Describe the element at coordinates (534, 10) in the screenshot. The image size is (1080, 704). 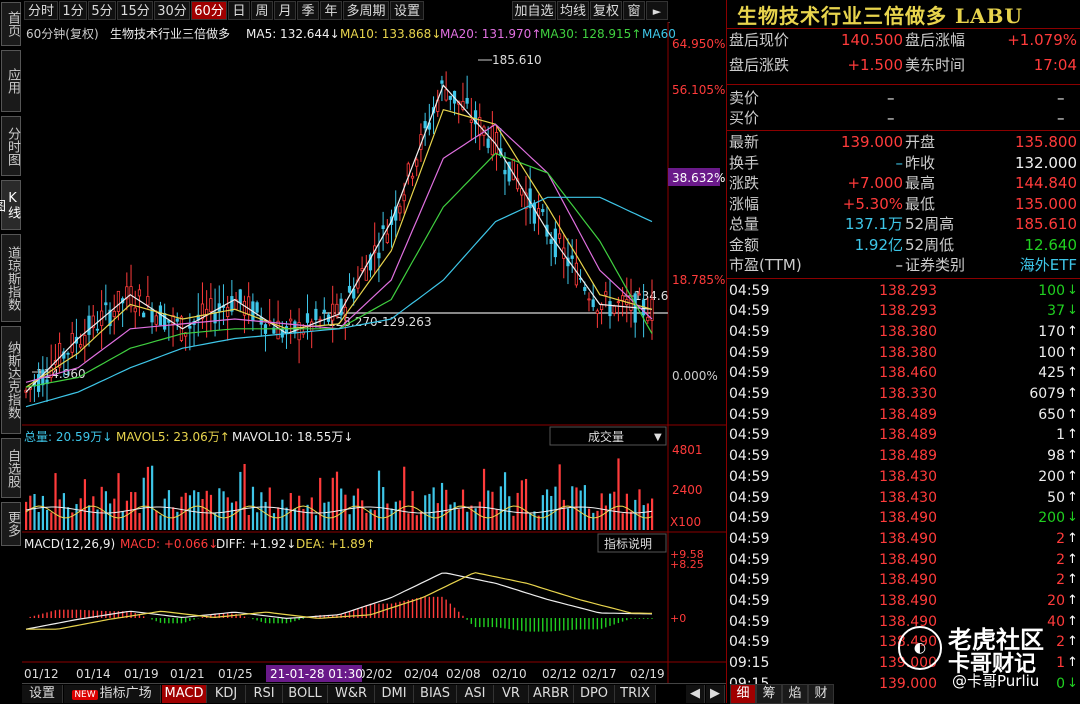
I see `add-watchlist-button: 加自选` at that location.